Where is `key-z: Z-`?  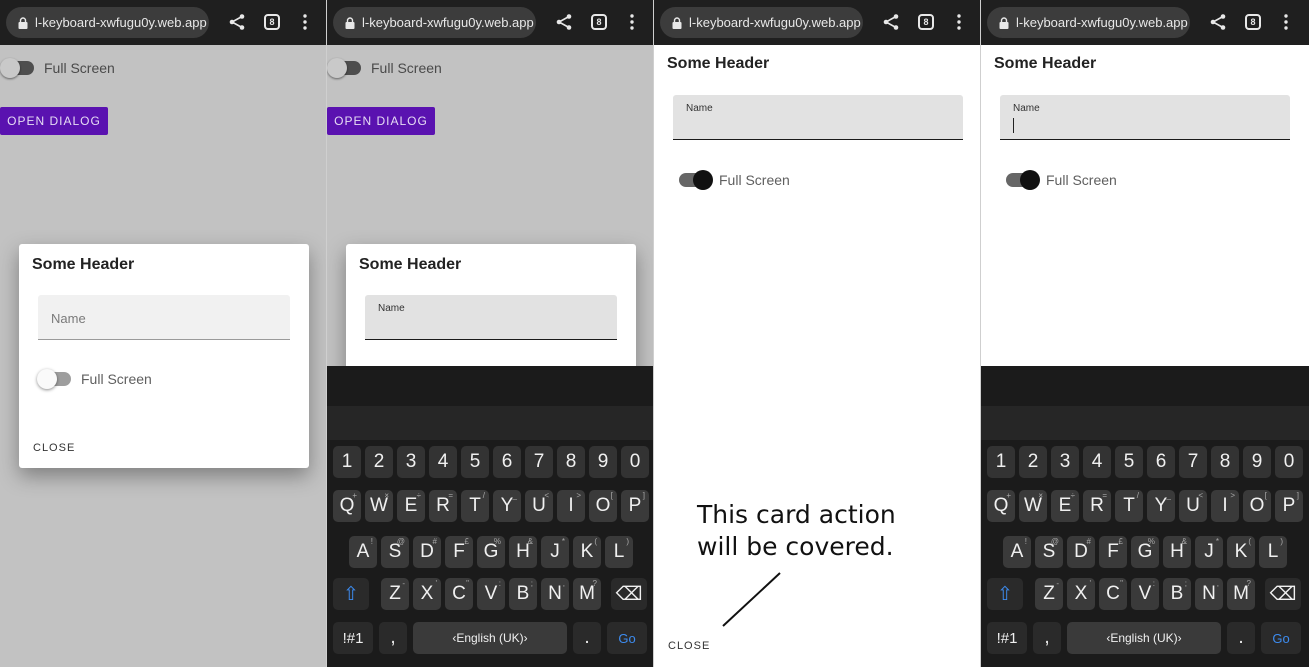
key-z: Z- is located at coordinates (395, 594).